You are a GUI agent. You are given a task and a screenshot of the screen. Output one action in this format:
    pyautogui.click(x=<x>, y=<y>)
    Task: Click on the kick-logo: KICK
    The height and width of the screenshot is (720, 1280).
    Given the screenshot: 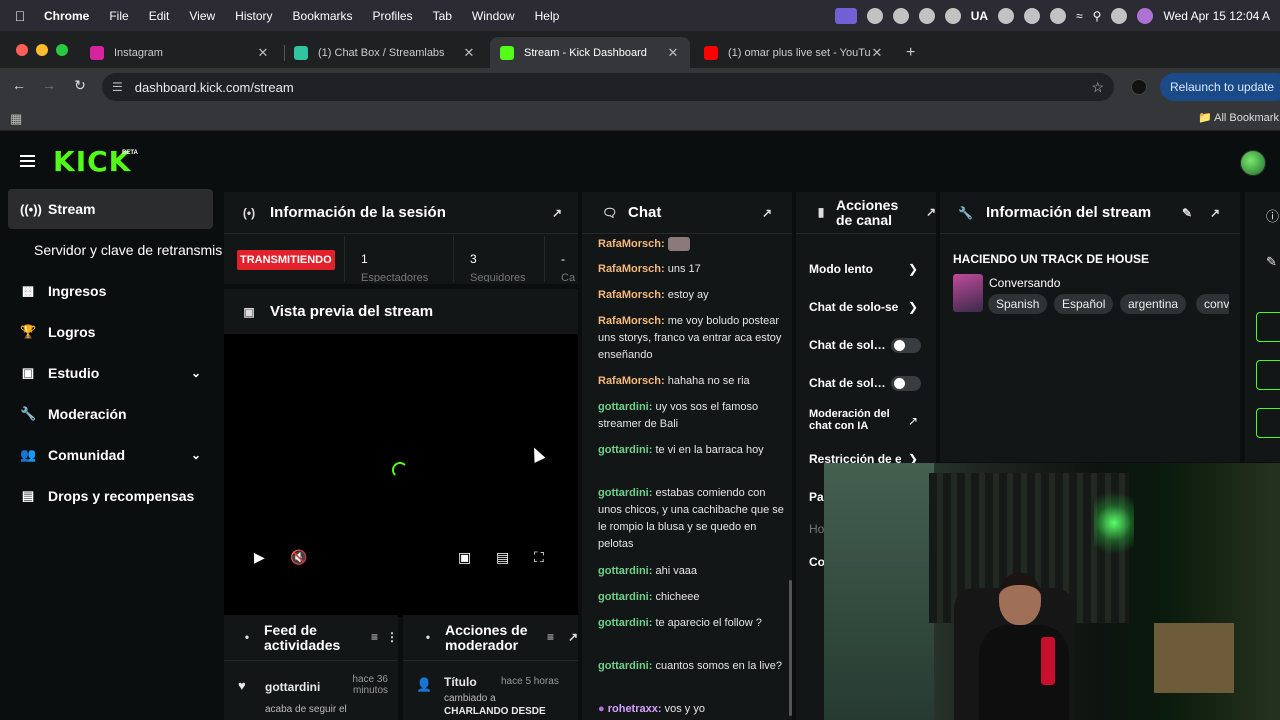 What is the action you would take?
    pyautogui.click(x=92, y=162)
    